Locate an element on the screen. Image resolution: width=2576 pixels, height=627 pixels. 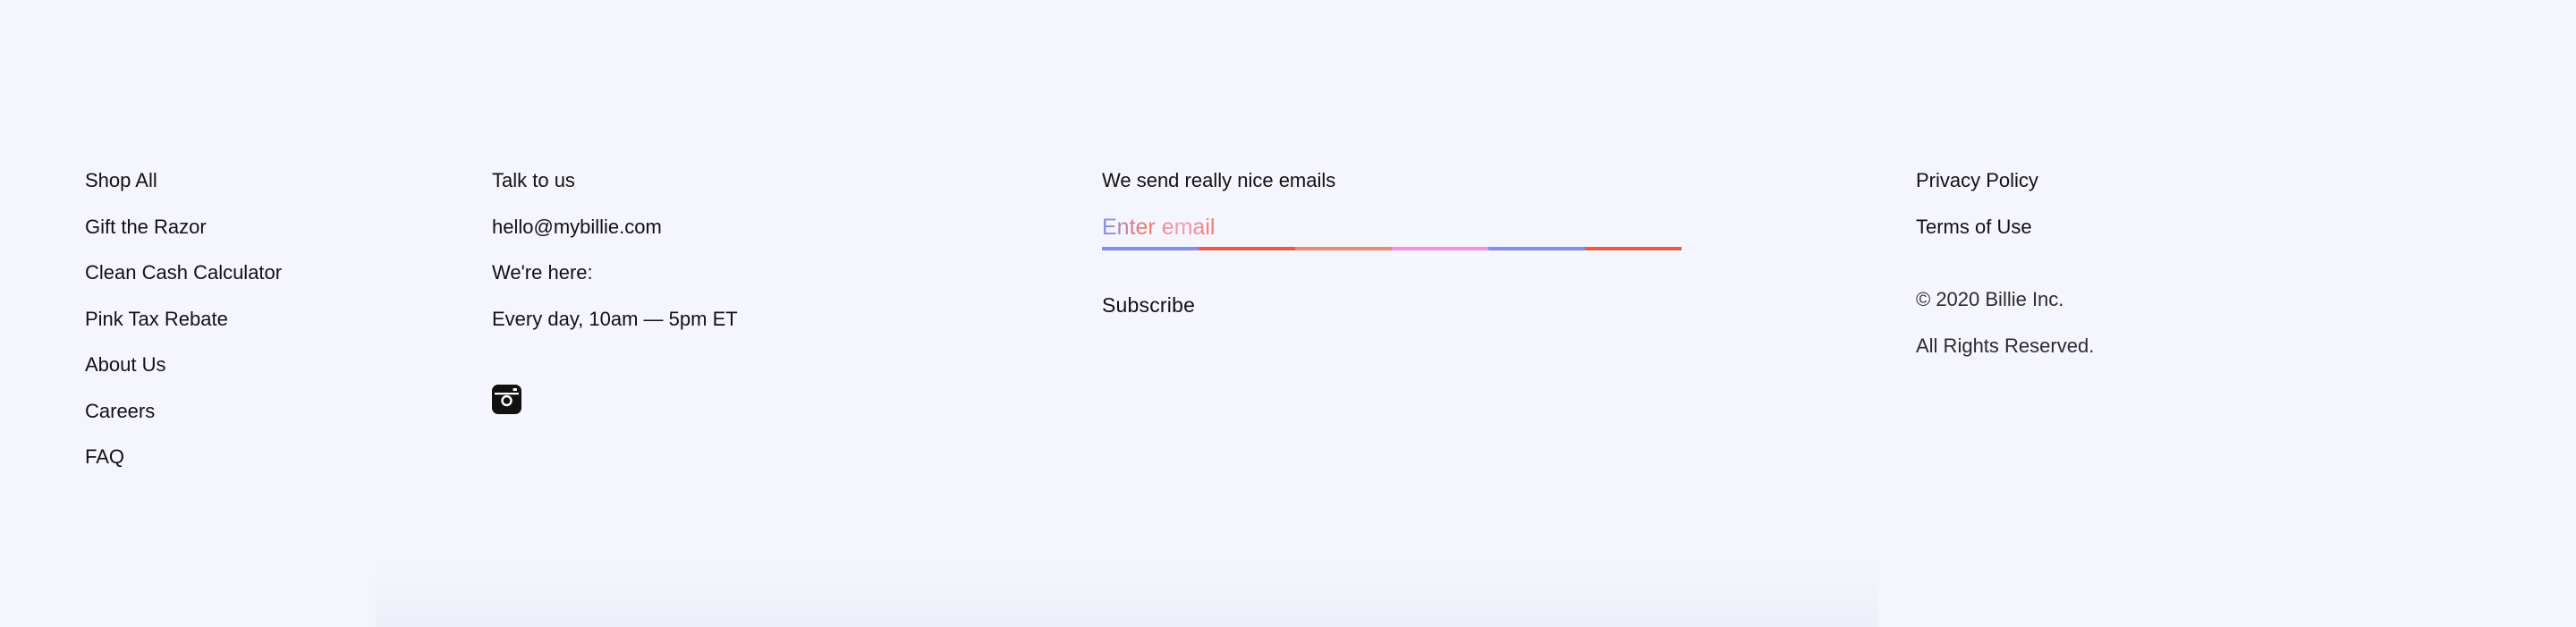
contact-email-link: hello@mybillie.com is located at coordinates (615, 227).